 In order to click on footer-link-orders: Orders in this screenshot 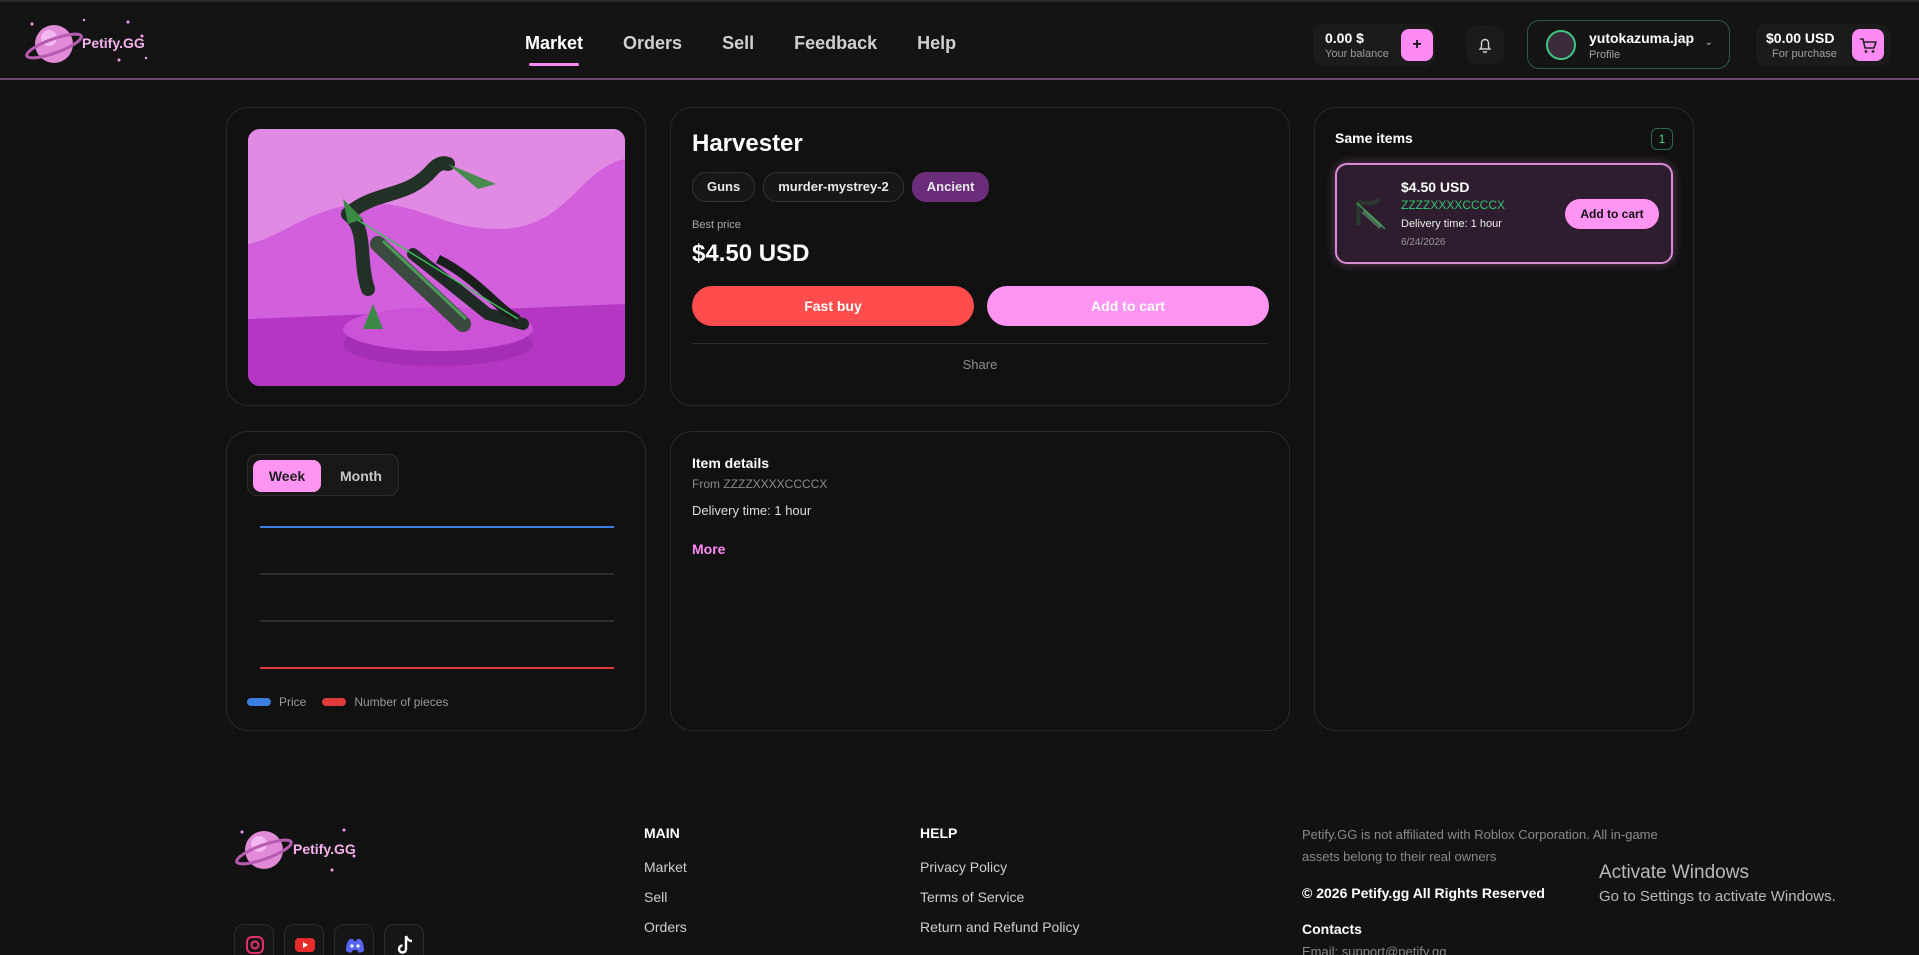, I will do `click(665, 927)`.